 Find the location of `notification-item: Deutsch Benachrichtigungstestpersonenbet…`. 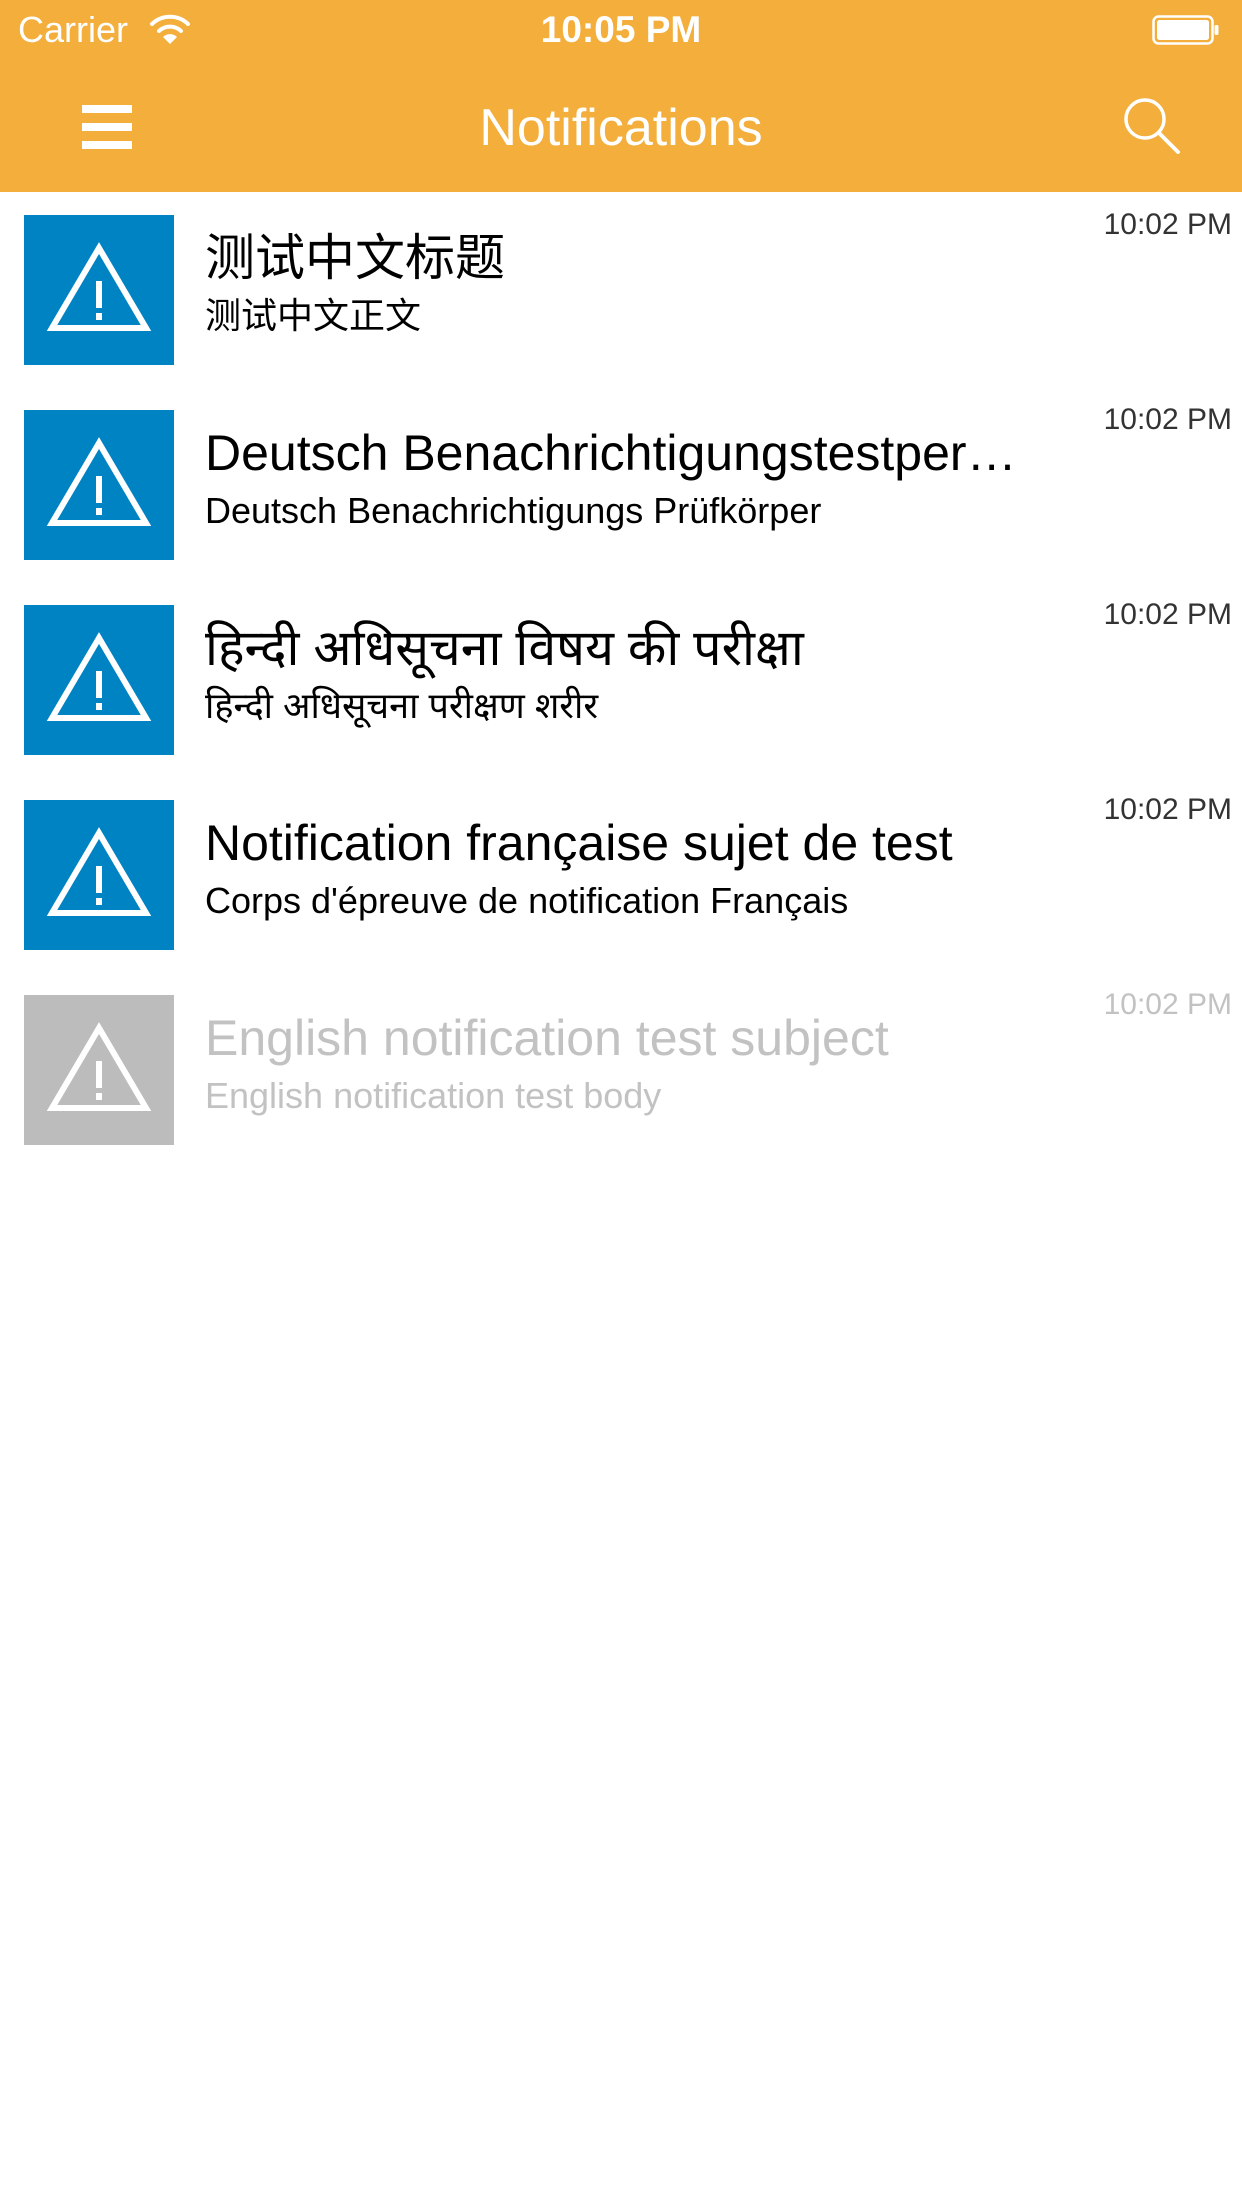

notification-item: Deutsch Benachrichtigungstestpersonenbet… is located at coordinates (621, 485).